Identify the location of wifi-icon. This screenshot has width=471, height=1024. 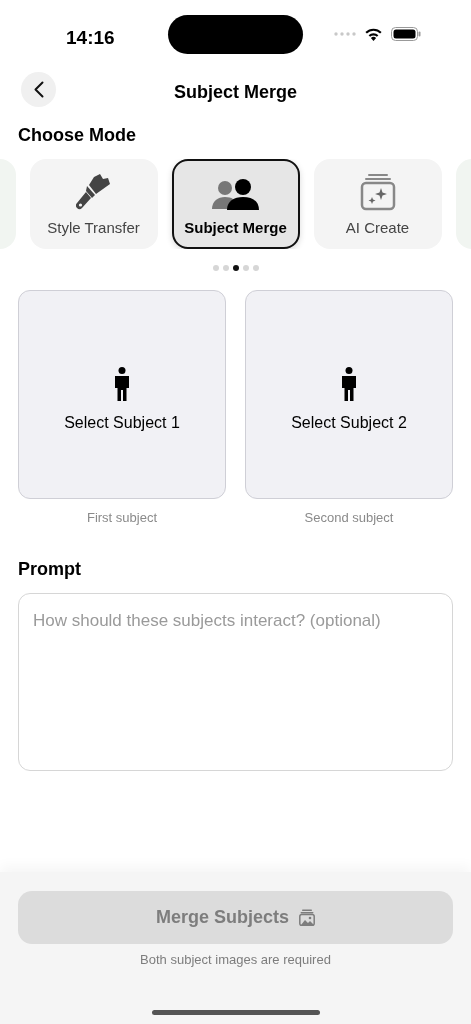
(373, 34).